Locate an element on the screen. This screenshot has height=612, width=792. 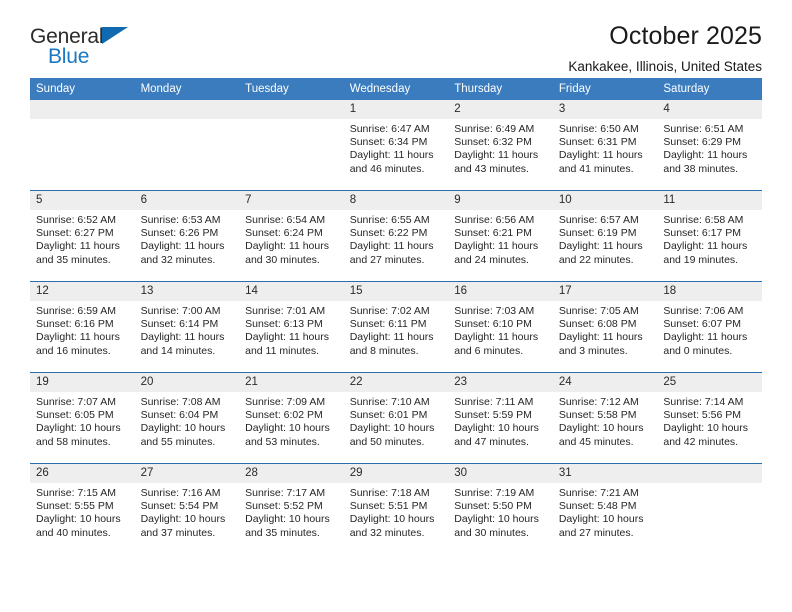
sunrise-time: Sunrise: 6:51 AM is located at coordinates (703, 129).